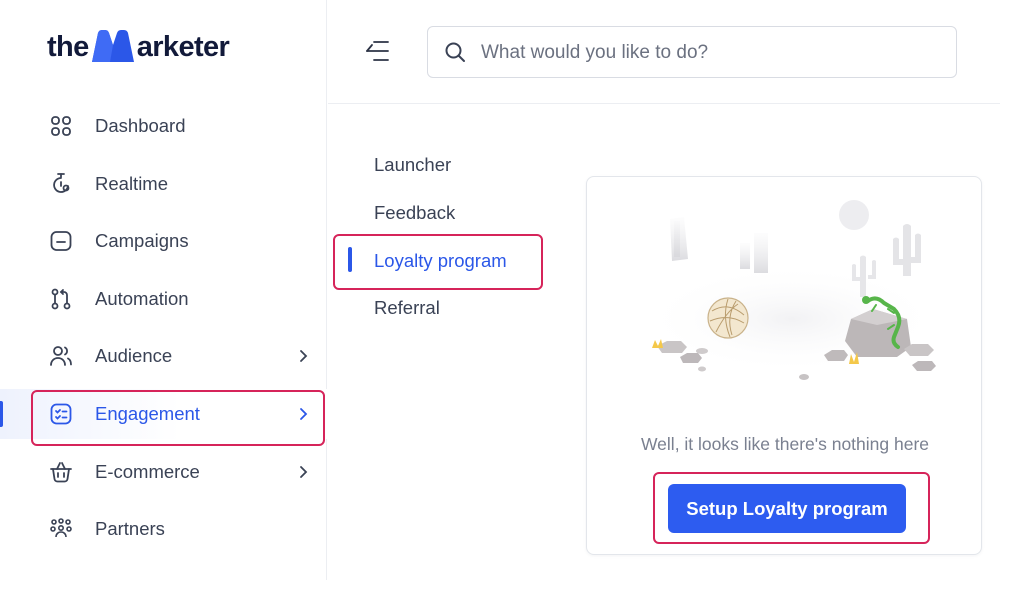  I want to click on sidebar-item-campaigns: Campaigns, so click(163, 241).